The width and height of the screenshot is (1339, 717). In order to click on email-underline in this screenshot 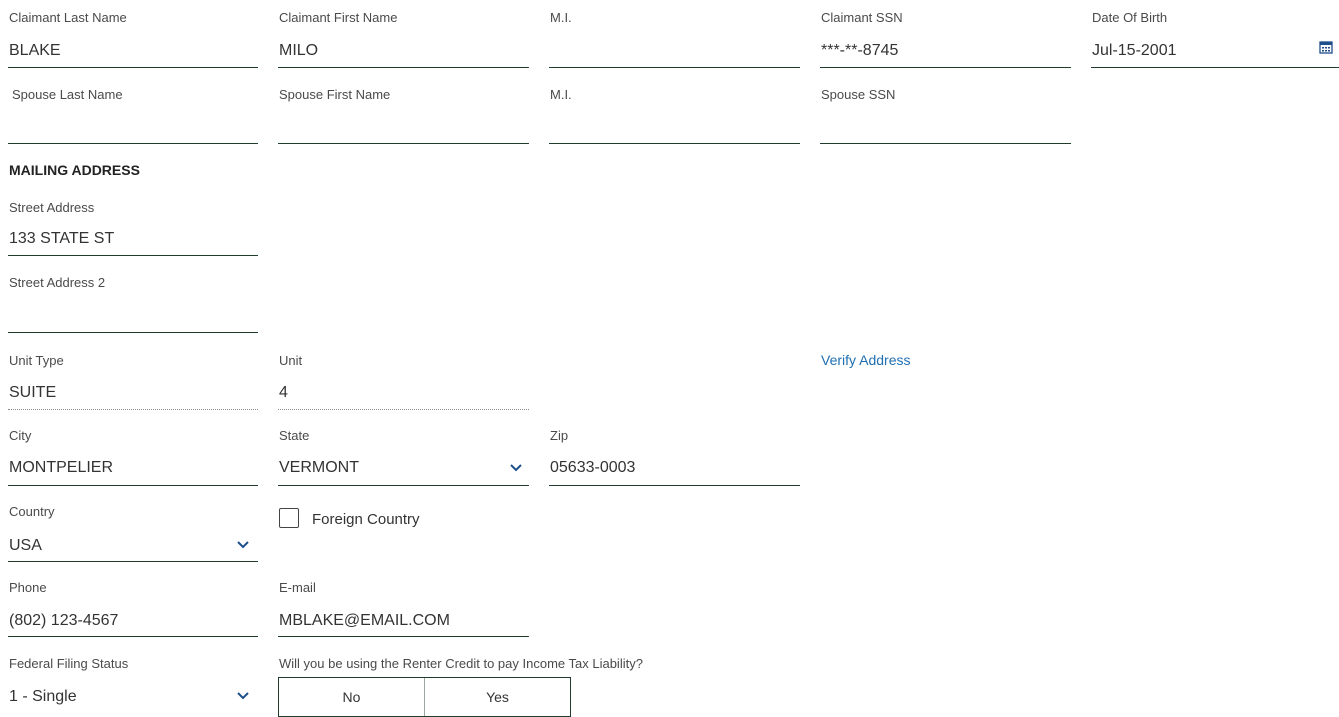, I will do `click(403, 636)`.